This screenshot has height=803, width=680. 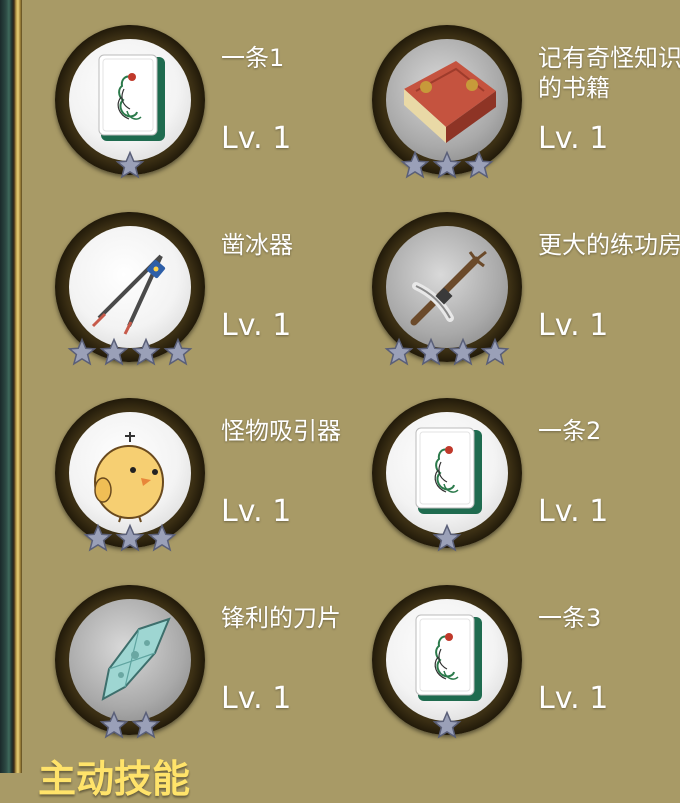 What do you see at coordinates (448, 288) in the screenshot?
I see `pickaxe-icon` at bounding box center [448, 288].